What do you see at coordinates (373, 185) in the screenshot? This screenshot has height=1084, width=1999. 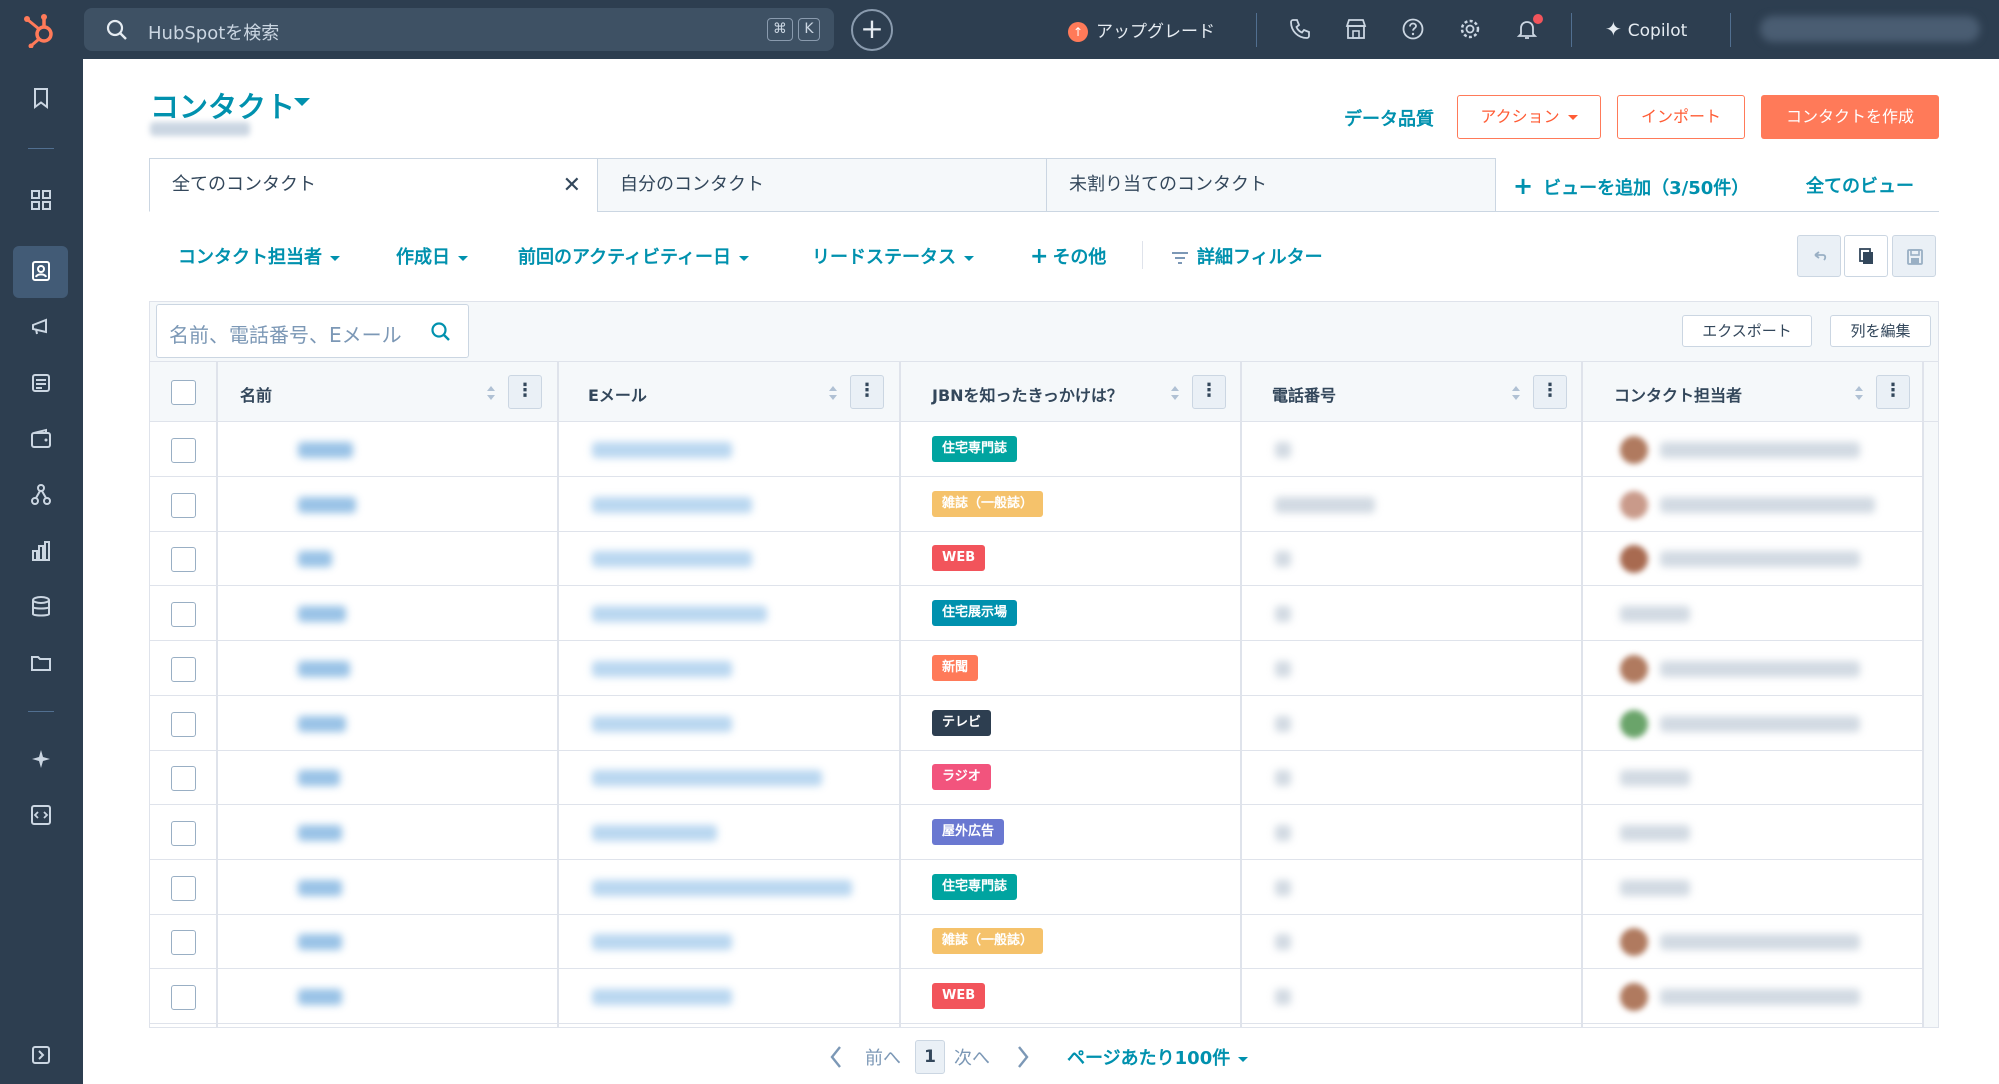 I see `tab-all-contacts: 全てのコンタクト ✕` at bounding box center [373, 185].